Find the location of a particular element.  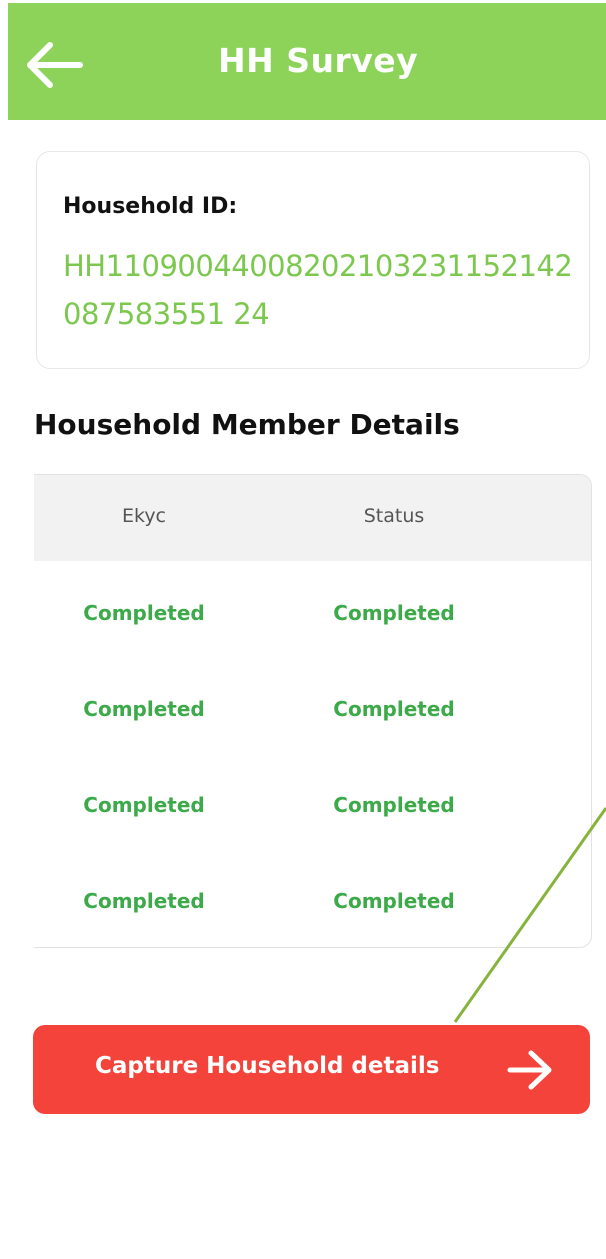

capture-household-details-label: Capture Household details is located at coordinates (267, 1066).